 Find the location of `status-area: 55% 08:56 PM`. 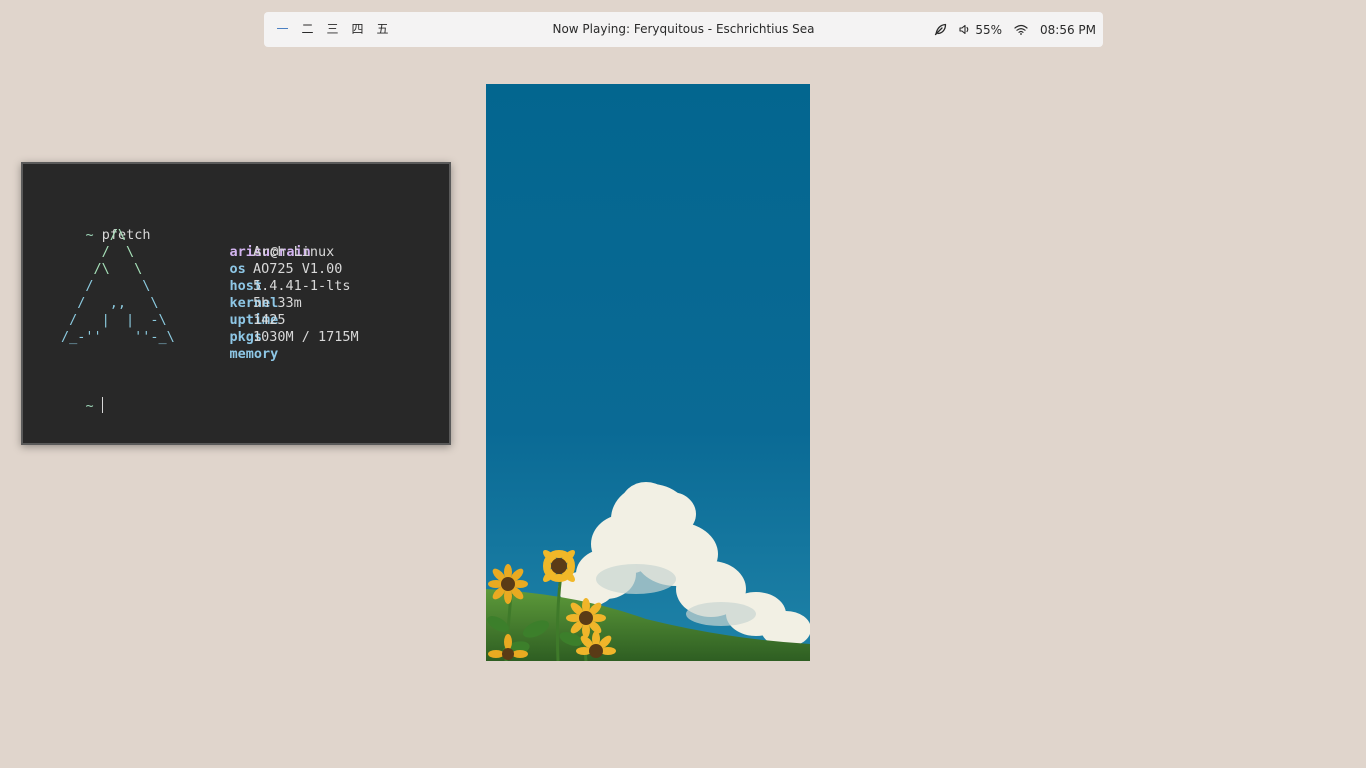

status-area: 55% 08:56 PM is located at coordinates (1009, 29).